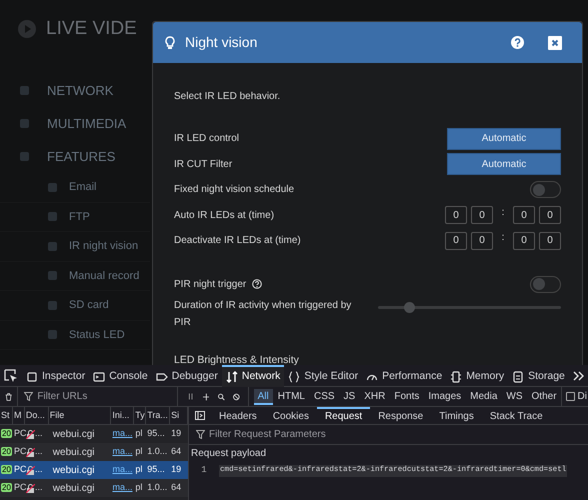 This screenshot has height=500, width=588. I want to click on debugger-icon, so click(162, 376).